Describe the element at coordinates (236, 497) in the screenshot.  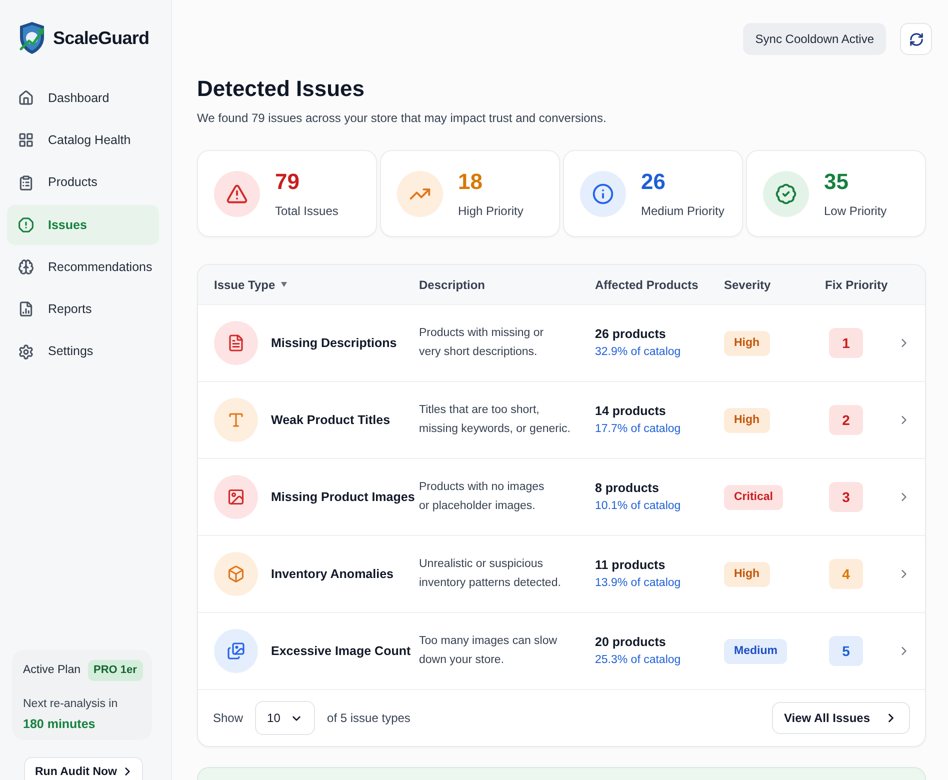
I see `image-icon` at that location.